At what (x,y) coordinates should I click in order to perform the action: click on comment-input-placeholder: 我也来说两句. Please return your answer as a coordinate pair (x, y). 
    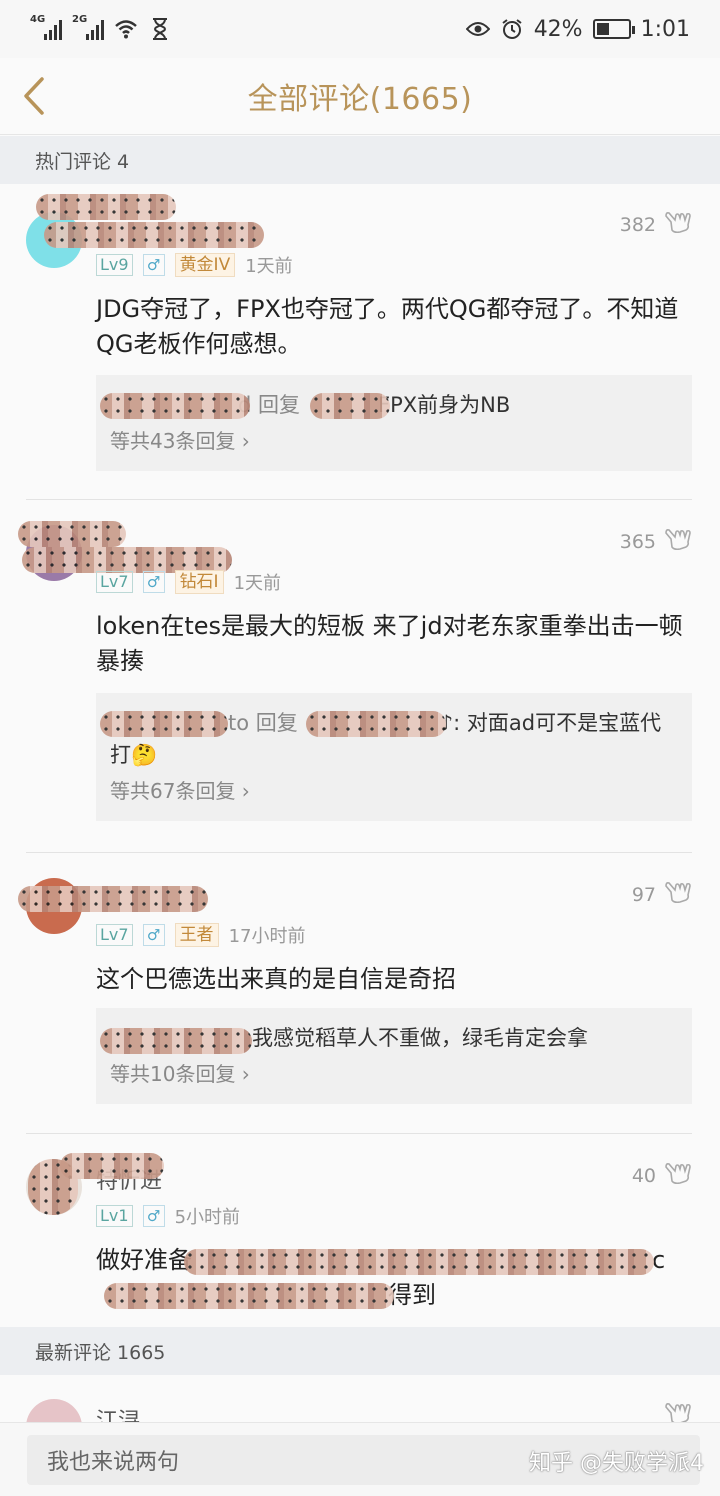
    Looking at the image, I should click on (113, 1462).